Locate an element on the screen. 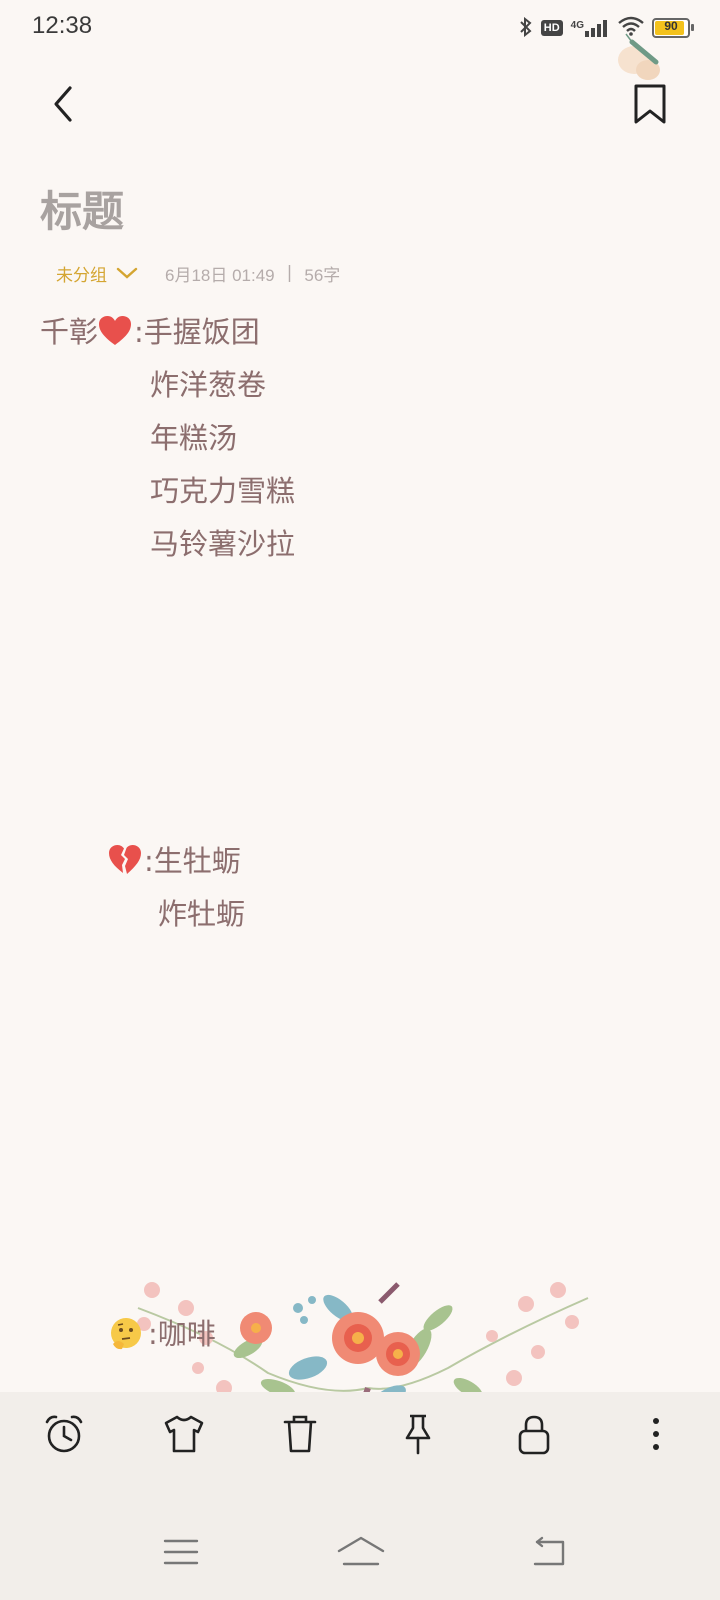  bookmark-icon is located at coordinates (650, 104).